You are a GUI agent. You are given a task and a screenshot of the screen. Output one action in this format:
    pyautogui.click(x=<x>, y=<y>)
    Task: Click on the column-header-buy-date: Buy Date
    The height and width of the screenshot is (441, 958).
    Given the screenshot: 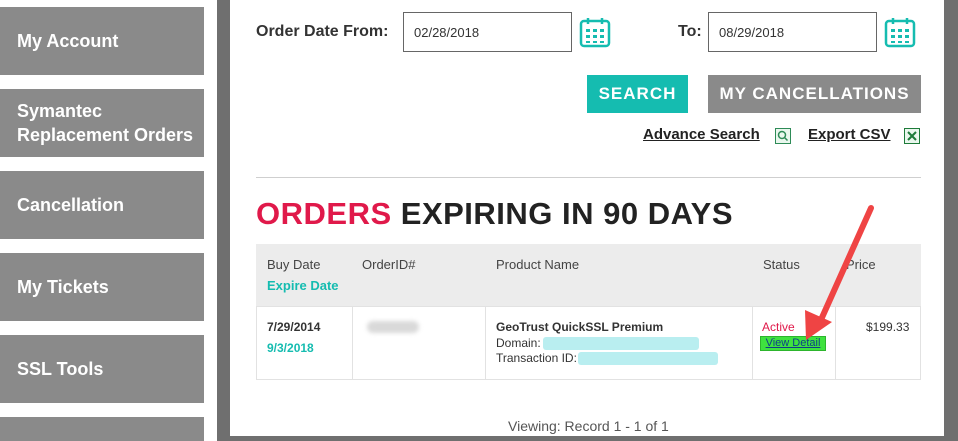 What is the action you would take?
    pyautogui.click(x=294, y=264)
    